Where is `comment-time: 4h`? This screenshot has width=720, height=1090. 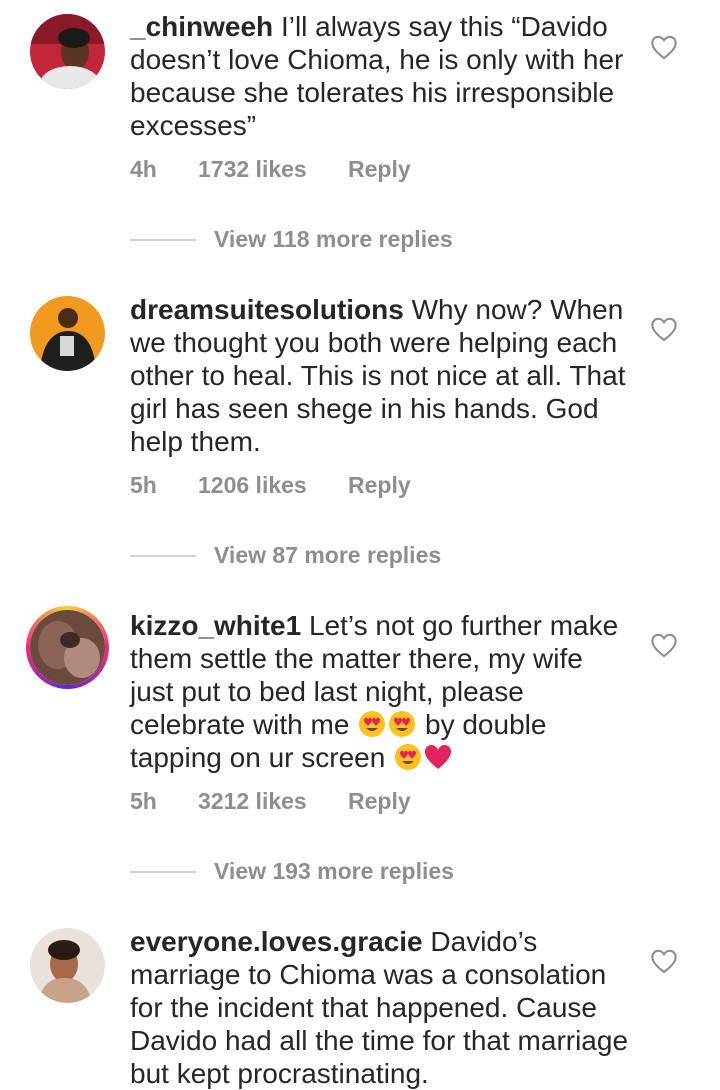
comment-time: 4h is located at coordinates (143, 169).